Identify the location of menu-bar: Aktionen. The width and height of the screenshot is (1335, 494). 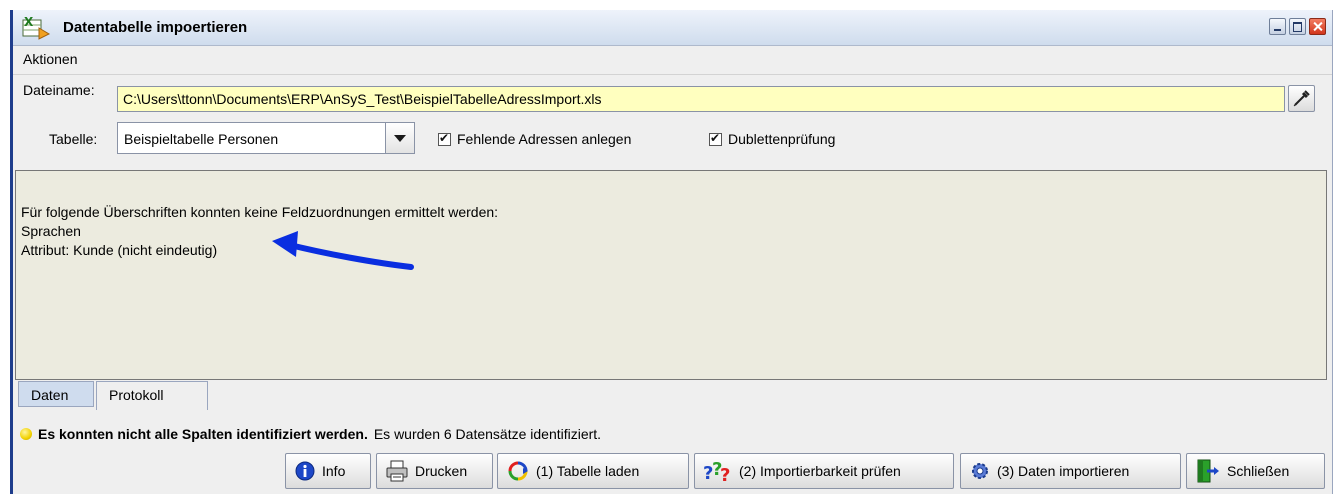
(672, 60).